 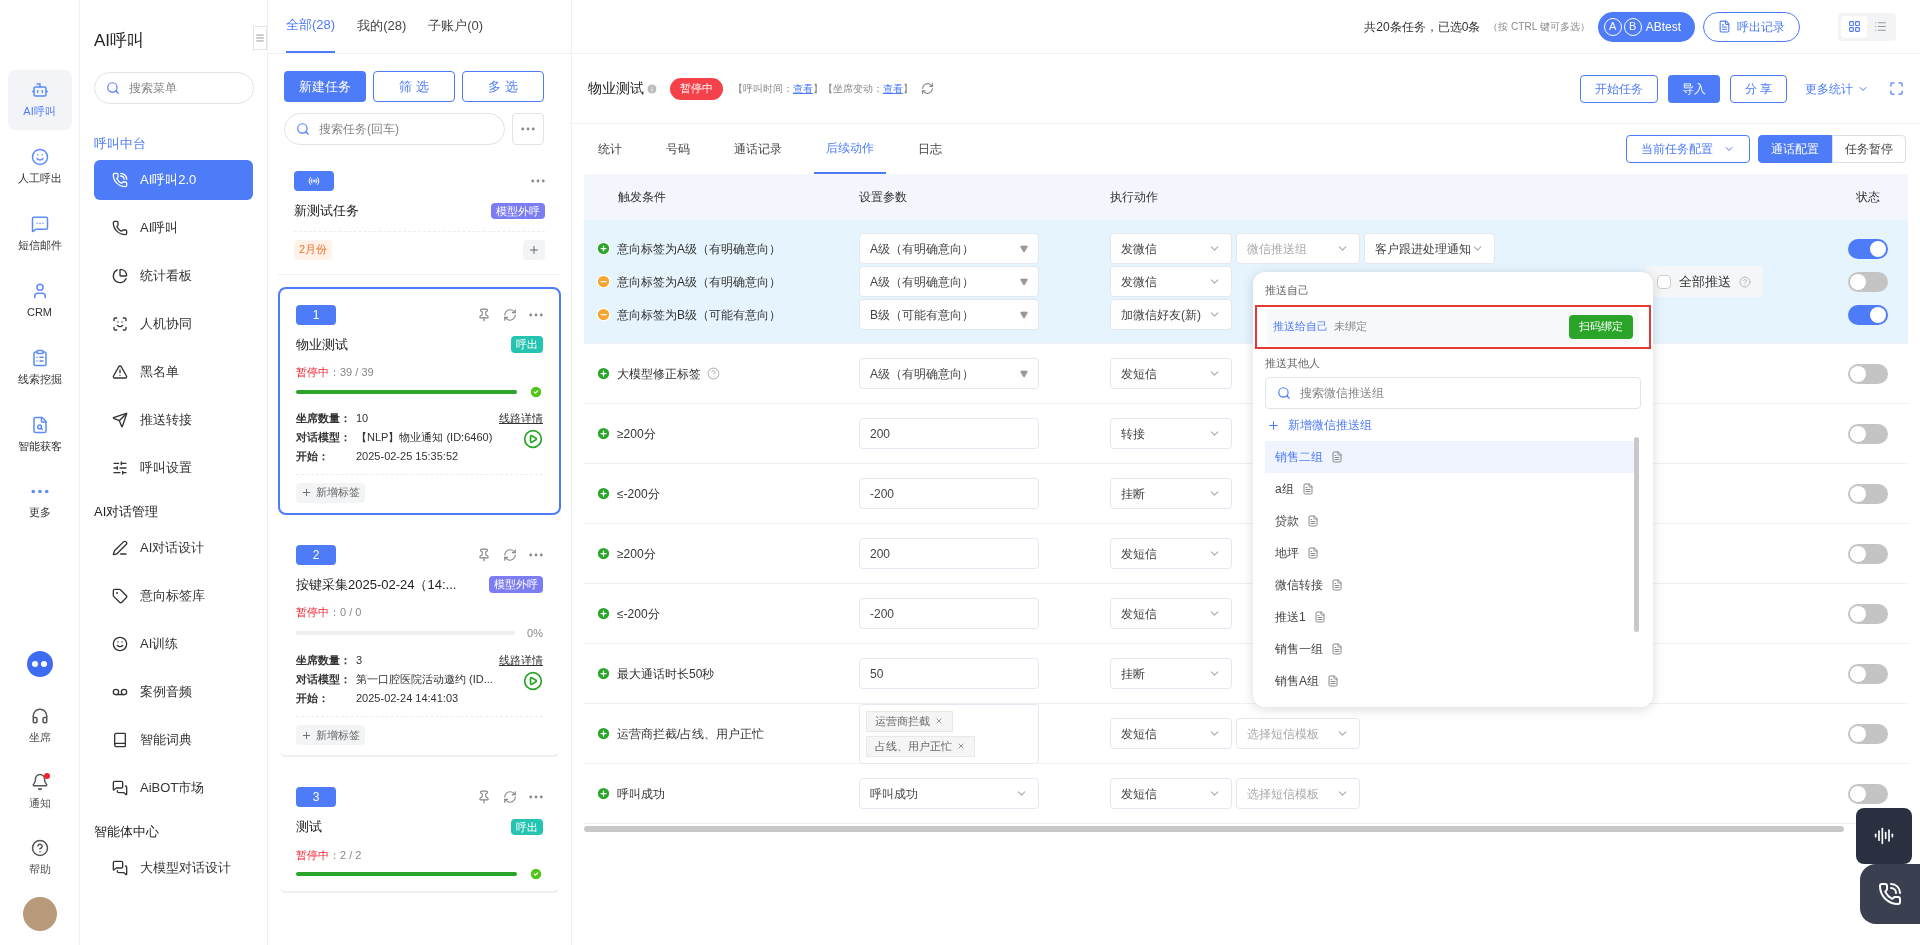 I want to click on menu-item: AI训练, so click(x=173, y=643).